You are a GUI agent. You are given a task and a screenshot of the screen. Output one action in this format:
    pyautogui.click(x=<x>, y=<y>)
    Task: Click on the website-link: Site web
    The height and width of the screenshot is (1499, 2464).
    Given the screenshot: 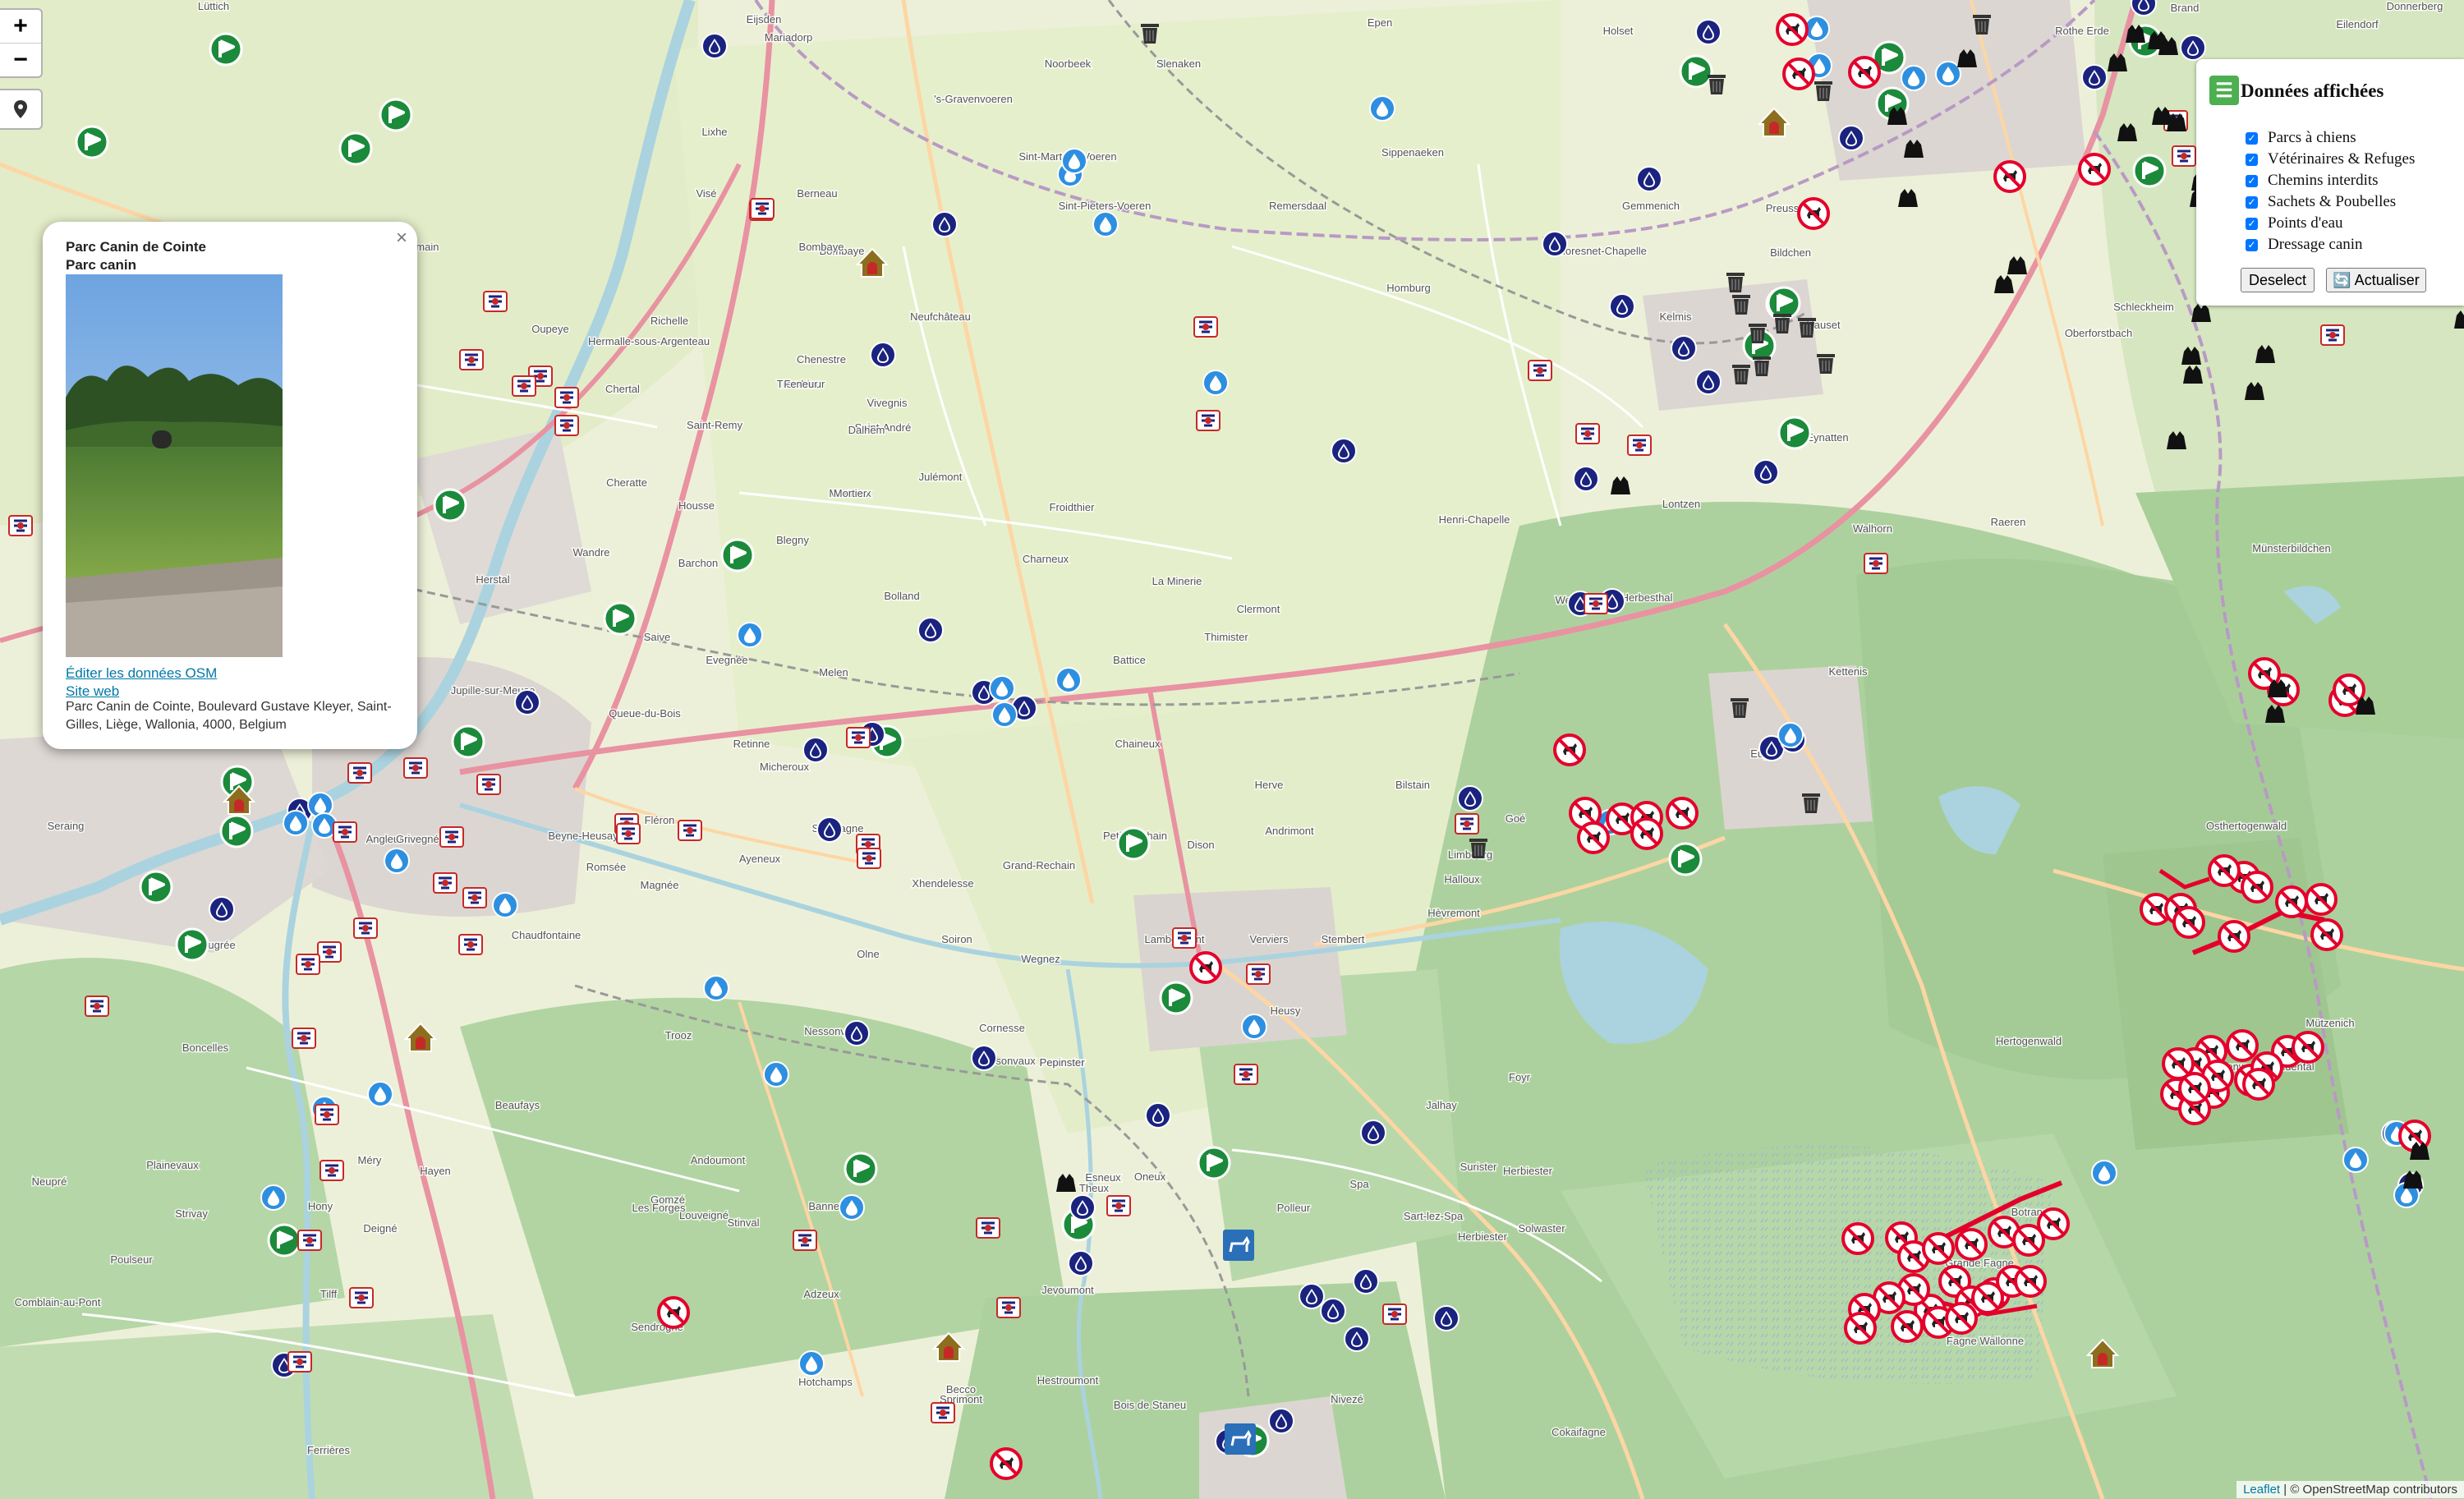 What is the action you would take?
    pyautogui.click(x=92, y=691)
    